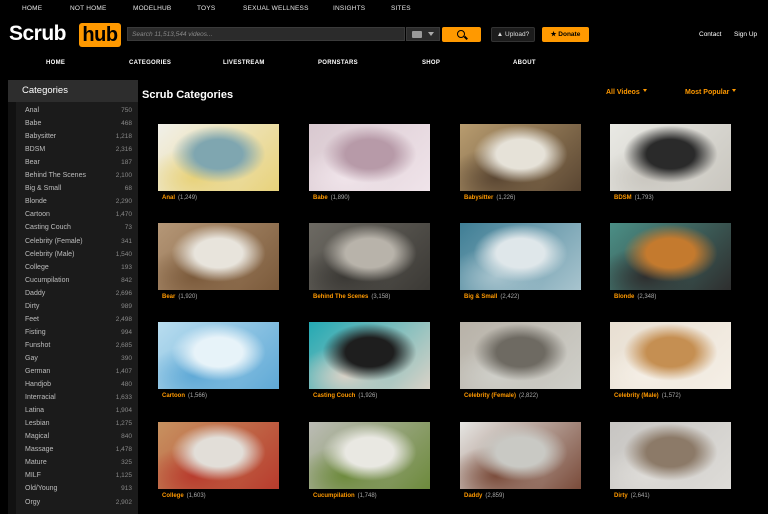 This screenshot has height=514, width=768. I want to click on video-count: (1,920), so click(188, 297).